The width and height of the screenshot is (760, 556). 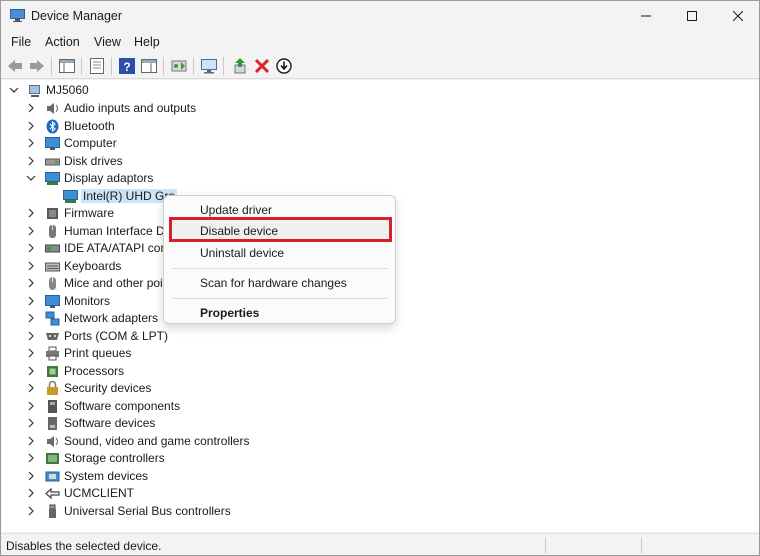 I want to click on tree-item-processors: Processors, so click(x=202, y=371).